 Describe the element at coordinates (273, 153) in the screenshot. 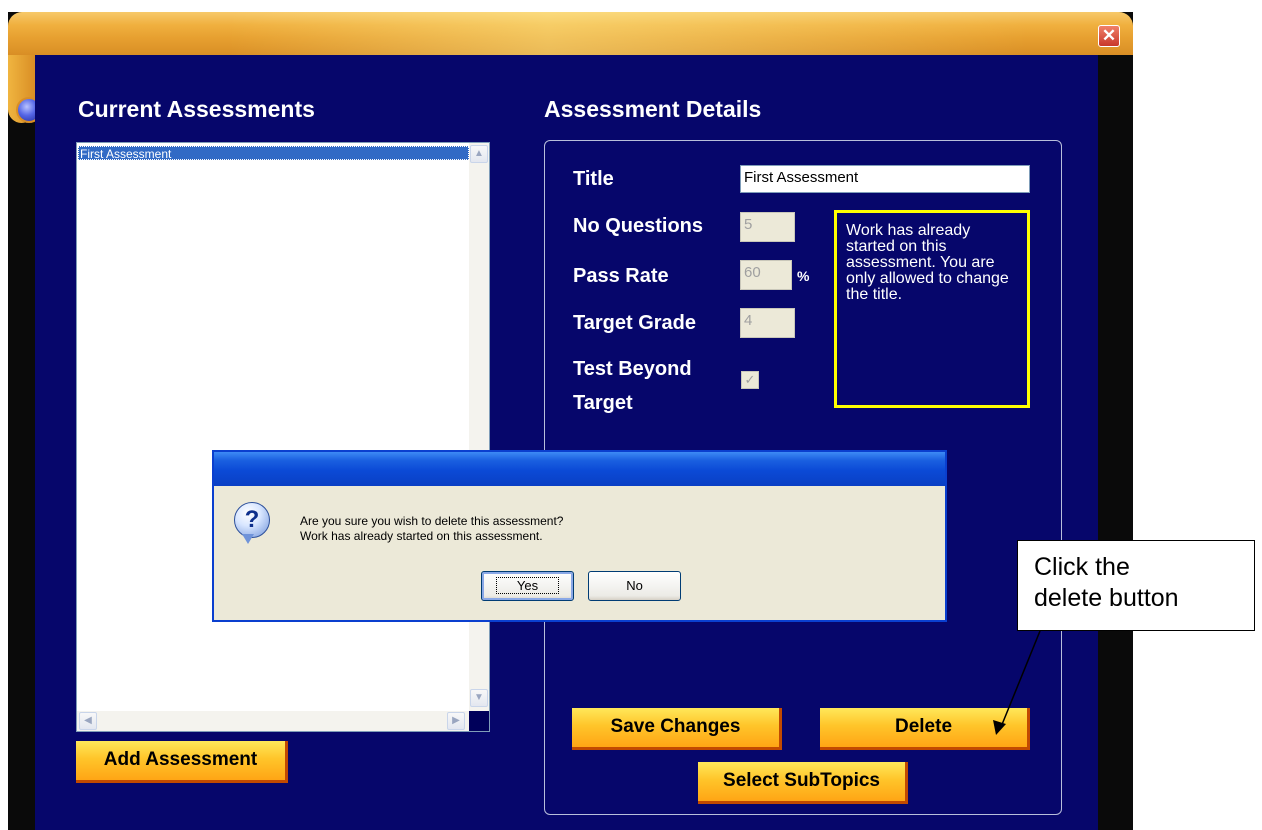

I see `list-item: First Assessment` at that location.